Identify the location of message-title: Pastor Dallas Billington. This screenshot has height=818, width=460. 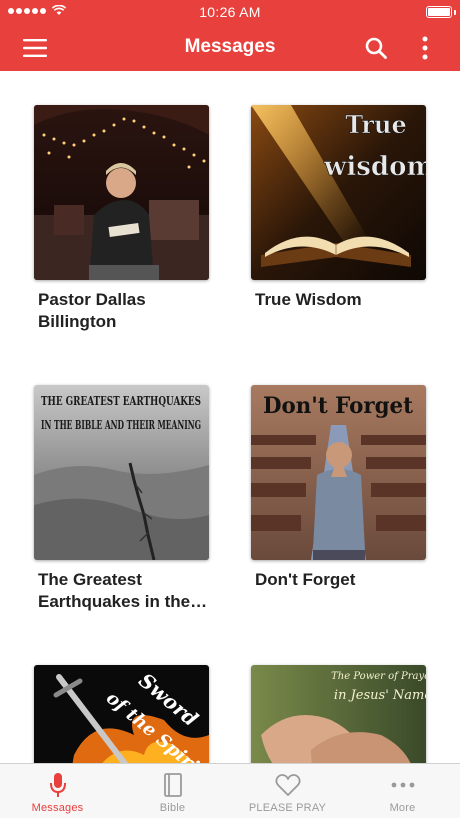
(122, 311).